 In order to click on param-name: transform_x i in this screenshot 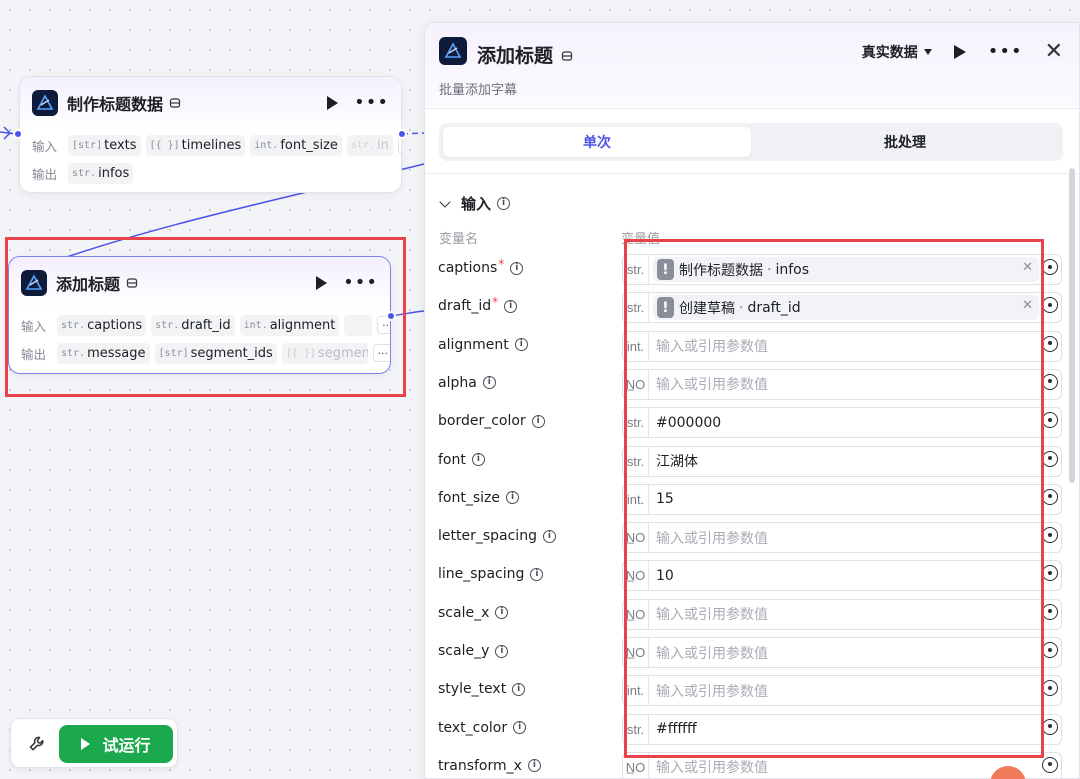, I will do `click(489, 766)`.